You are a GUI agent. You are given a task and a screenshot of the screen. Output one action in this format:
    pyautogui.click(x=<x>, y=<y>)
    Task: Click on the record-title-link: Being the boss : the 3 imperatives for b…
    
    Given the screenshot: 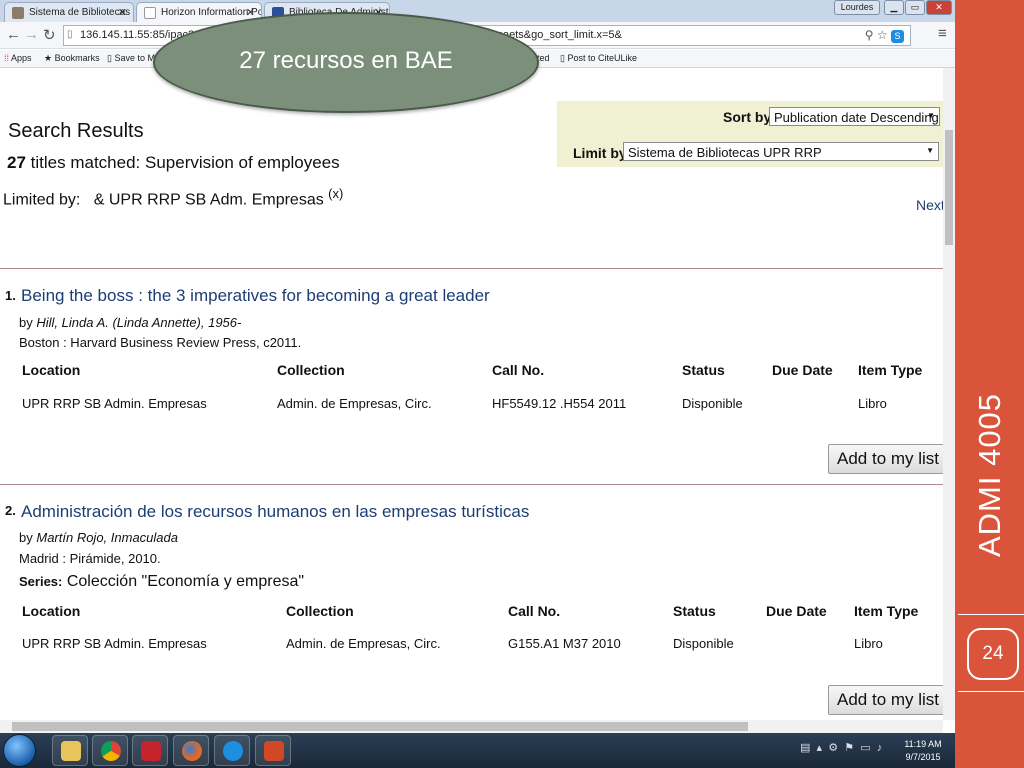 What is the action you would take?
    pyautogui.click(x=255, y=296)
    